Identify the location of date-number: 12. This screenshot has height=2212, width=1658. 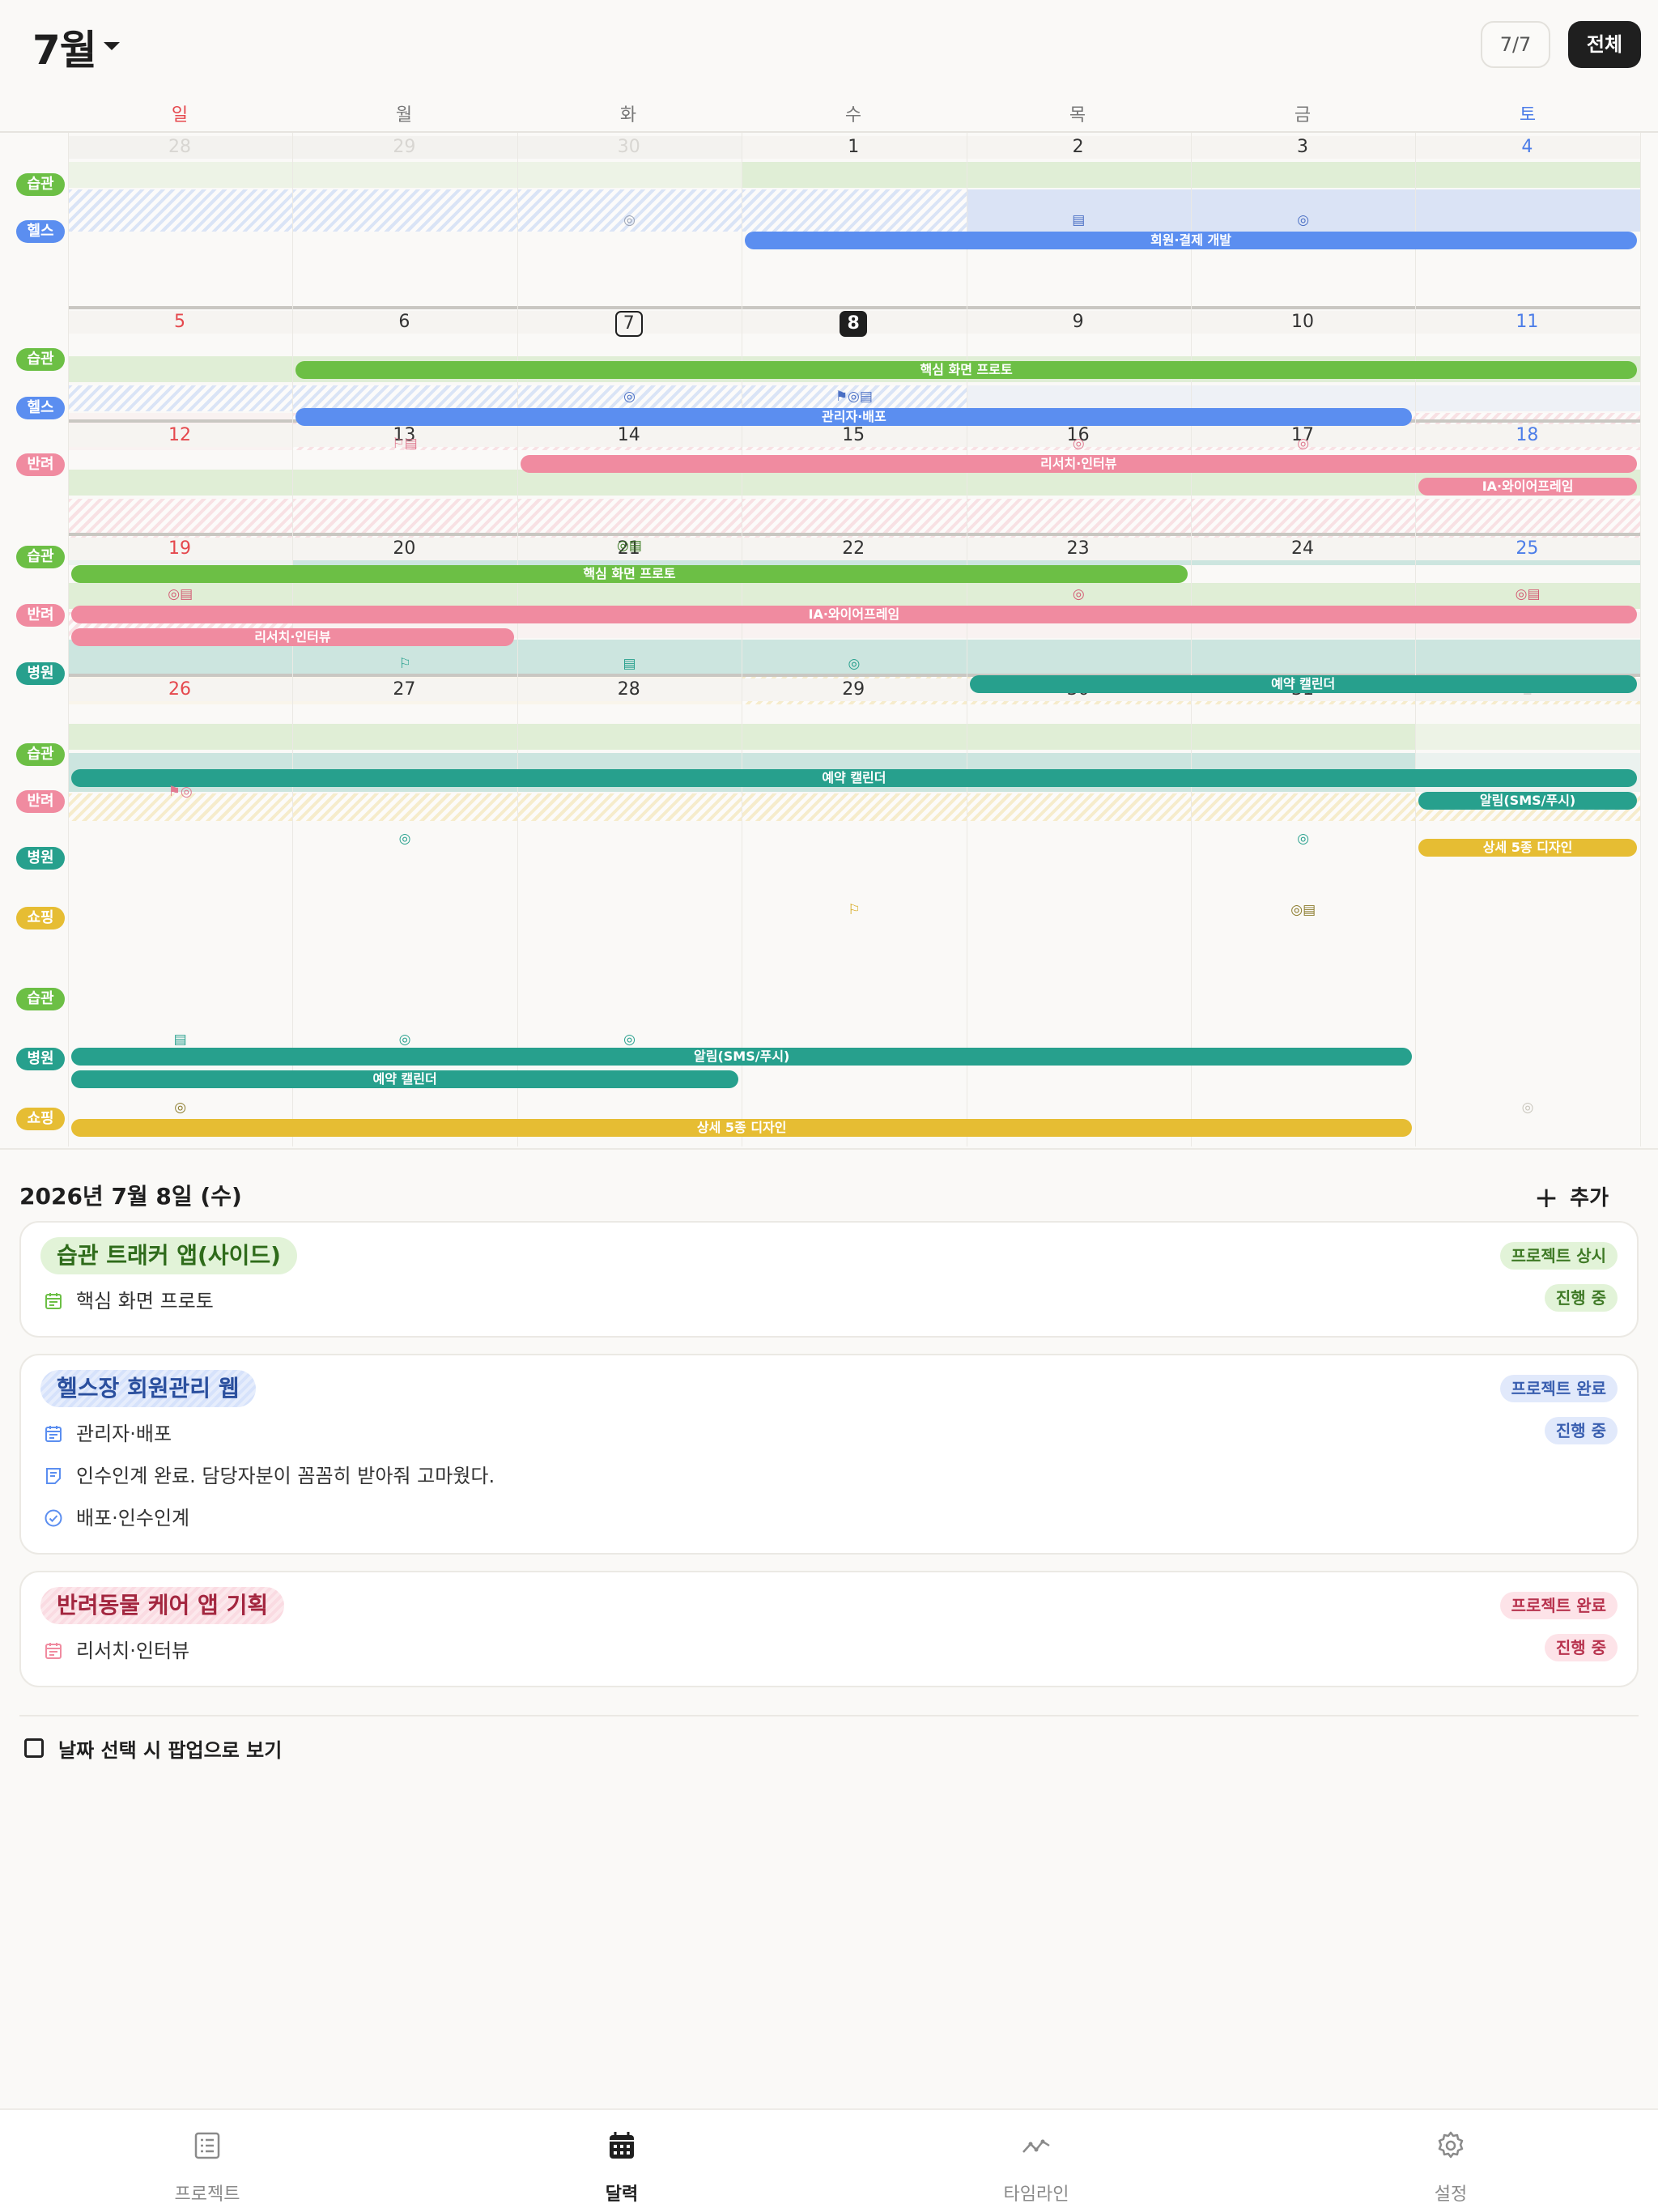
(179, 437).